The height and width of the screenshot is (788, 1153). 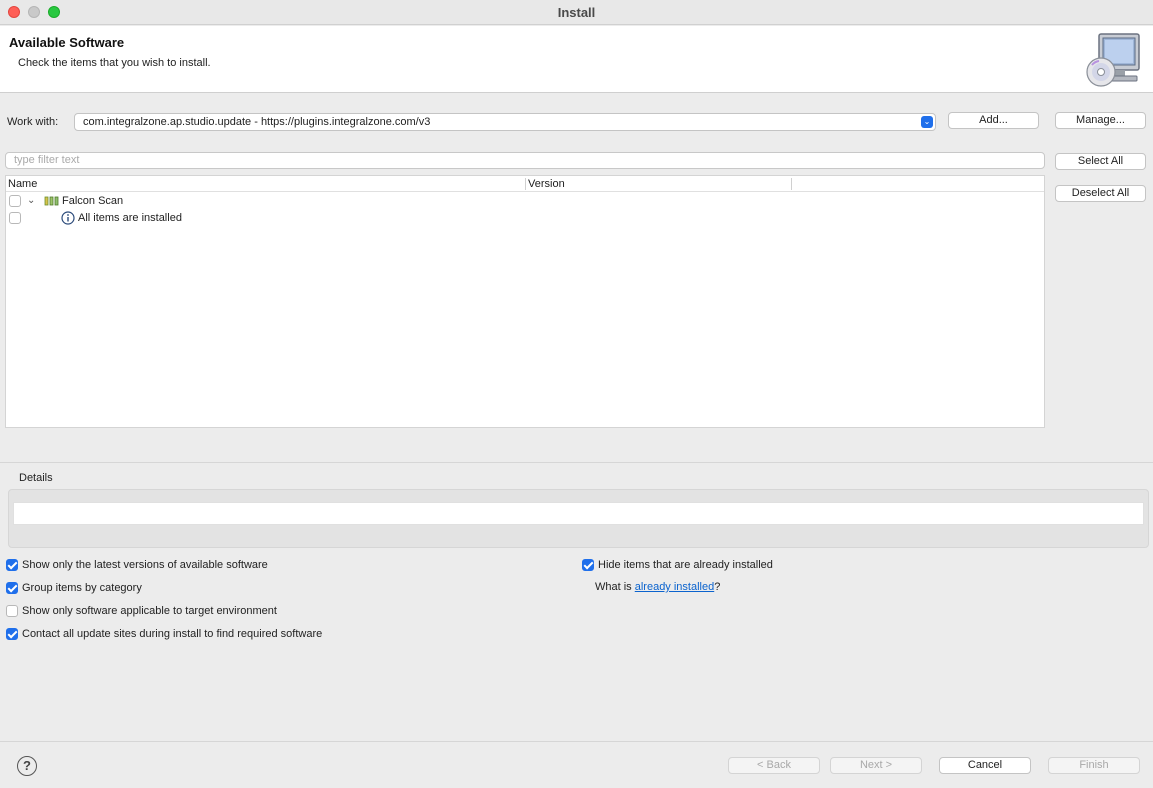 I want to click on back-button: < Back, so click(x=774, y=765).